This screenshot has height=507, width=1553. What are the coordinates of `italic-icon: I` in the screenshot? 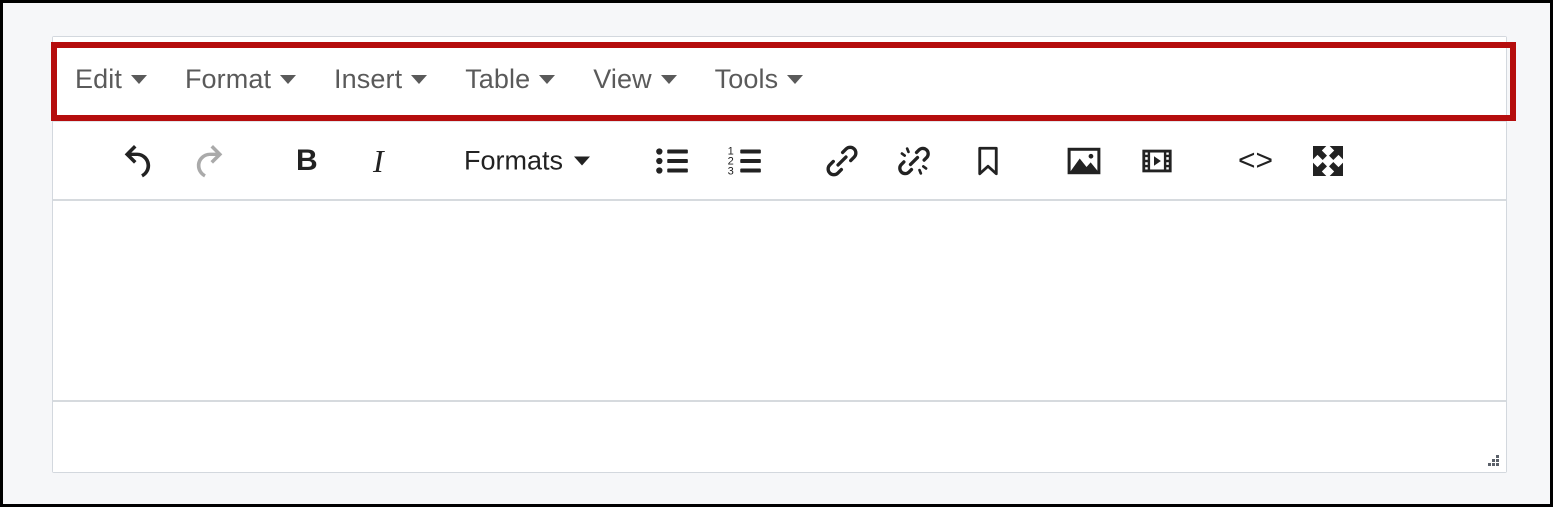 It's located at (378, 160).